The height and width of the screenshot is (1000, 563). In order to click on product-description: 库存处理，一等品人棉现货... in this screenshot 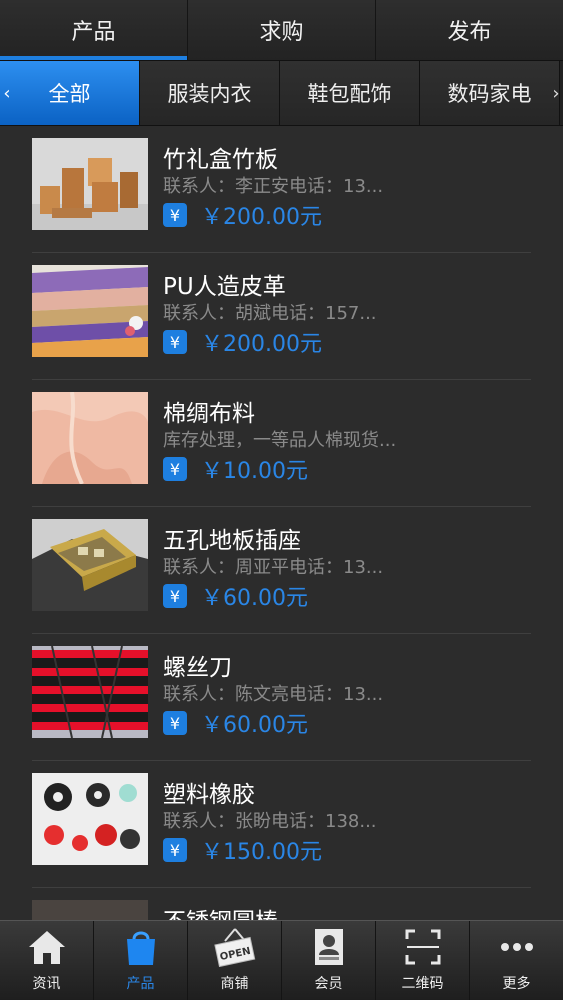, I will do `click(280, 440)`.